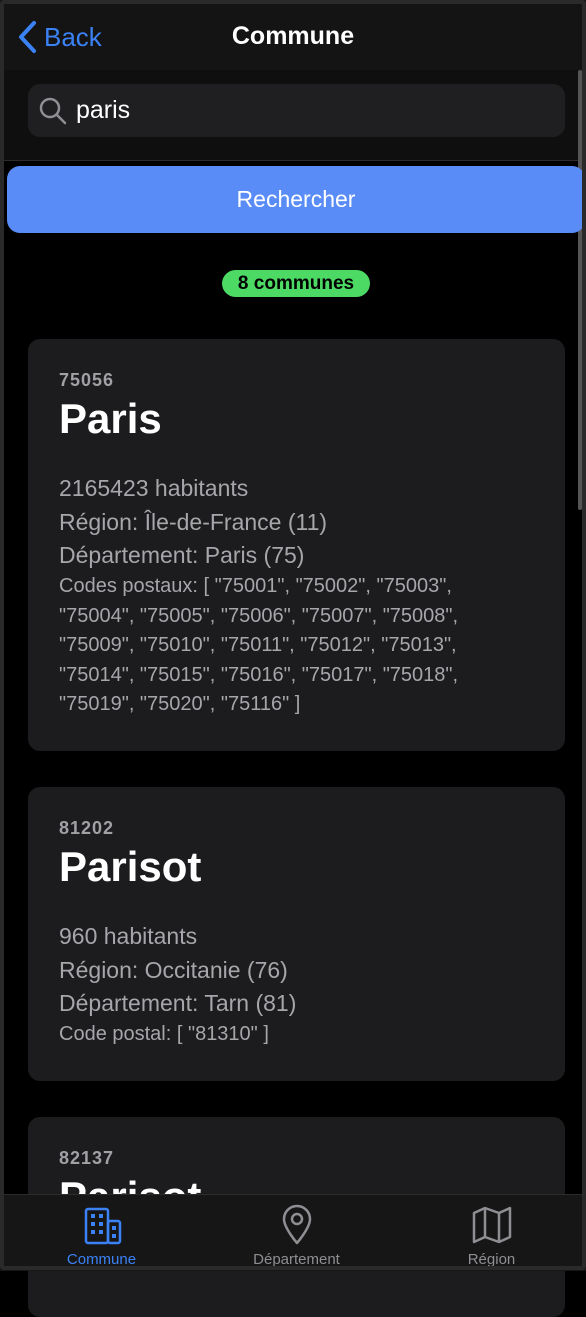  Describe the element at coordinates (491, 1259) in the screenshot. I see `tab-region-label: Région` at that location.